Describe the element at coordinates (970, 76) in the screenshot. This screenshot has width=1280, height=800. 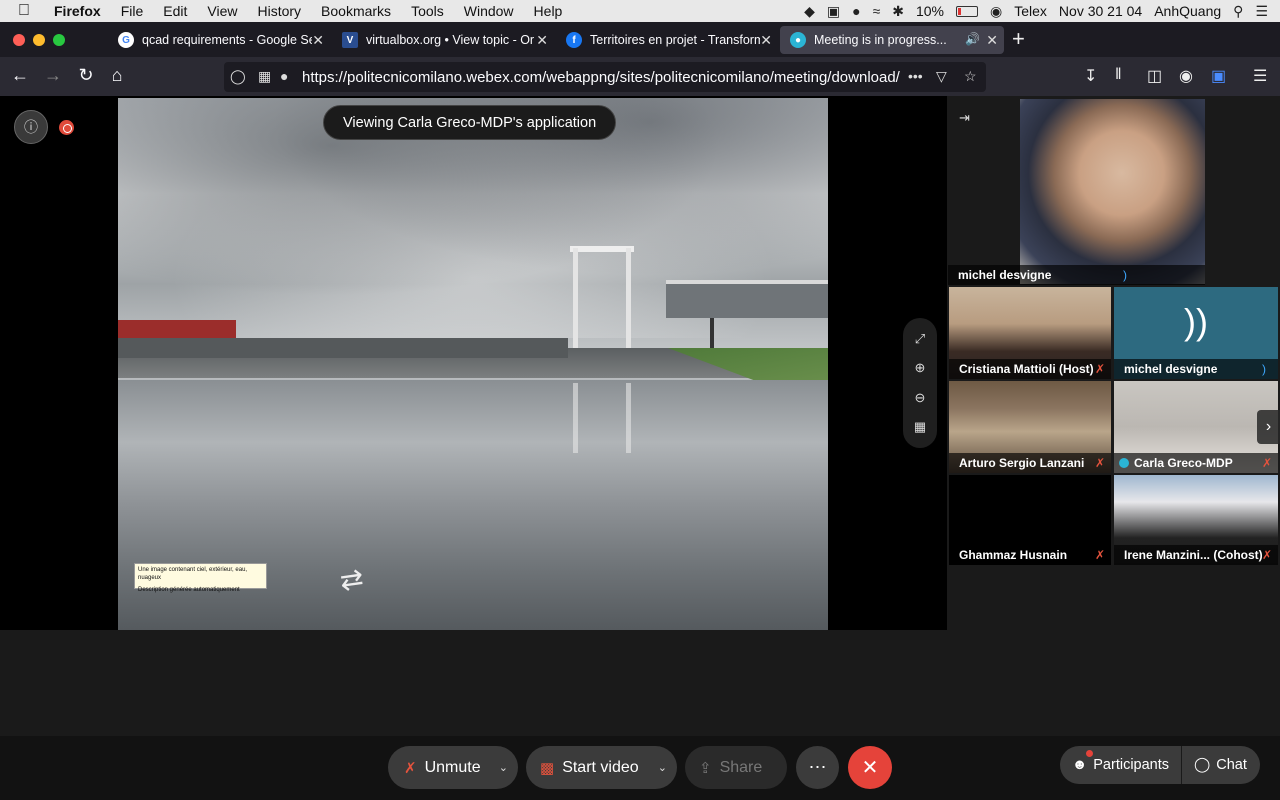
I see `bookmark-star-icon: ☆` at that location.